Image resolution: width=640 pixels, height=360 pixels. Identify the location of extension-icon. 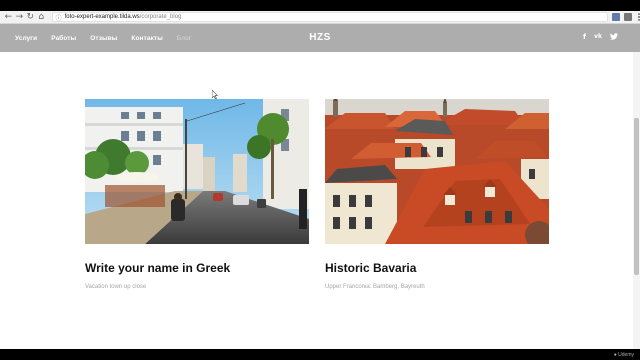
(628, 17).